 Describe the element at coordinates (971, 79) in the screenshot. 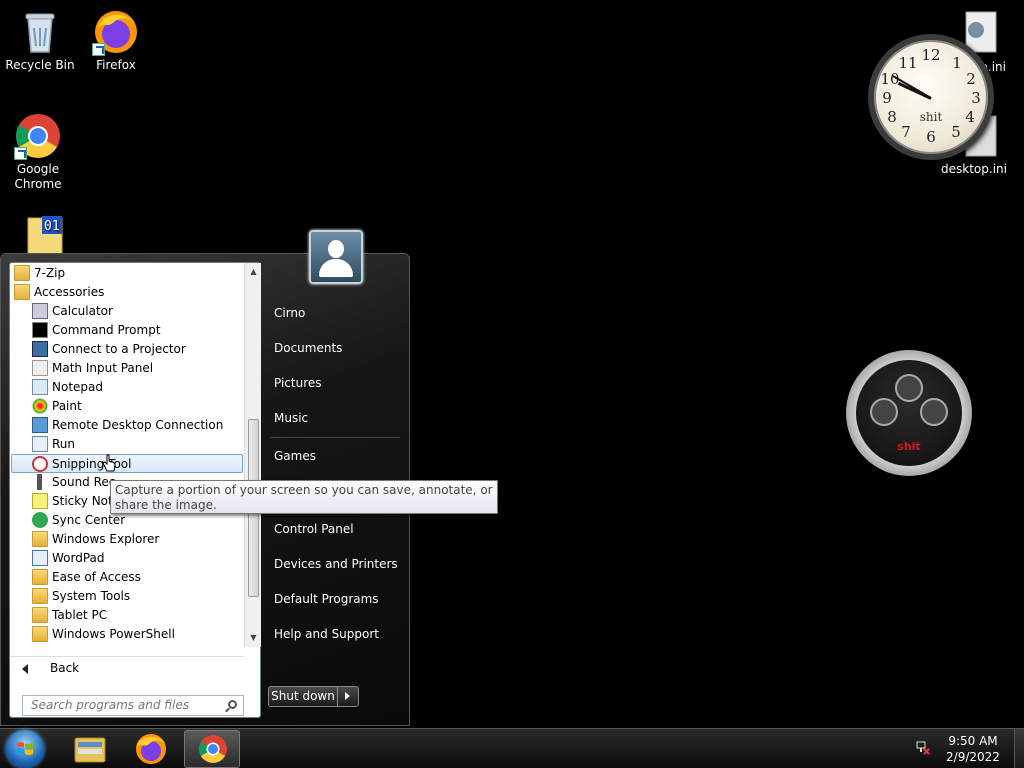

I see `clock-number: 2` at that location.